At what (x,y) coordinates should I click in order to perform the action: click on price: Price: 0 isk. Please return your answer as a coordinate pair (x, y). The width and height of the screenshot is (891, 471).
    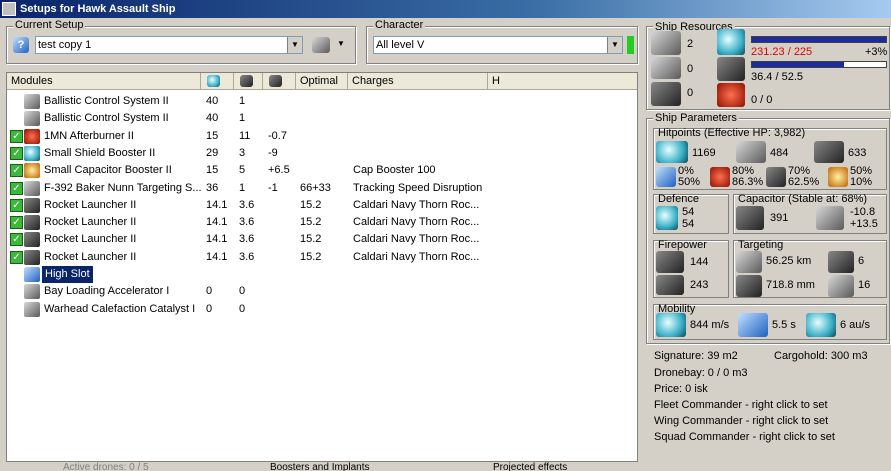
    Looking at the image, I should click on (681, 389).